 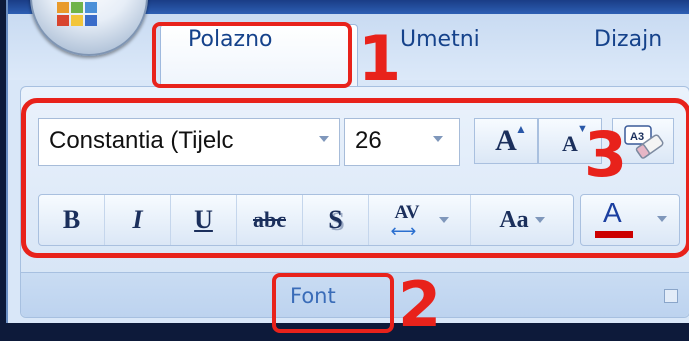 What do you see at coordinates (252, 55) in the screenshot?
I see `callout-box-tab` at bounding box center [252, 55].